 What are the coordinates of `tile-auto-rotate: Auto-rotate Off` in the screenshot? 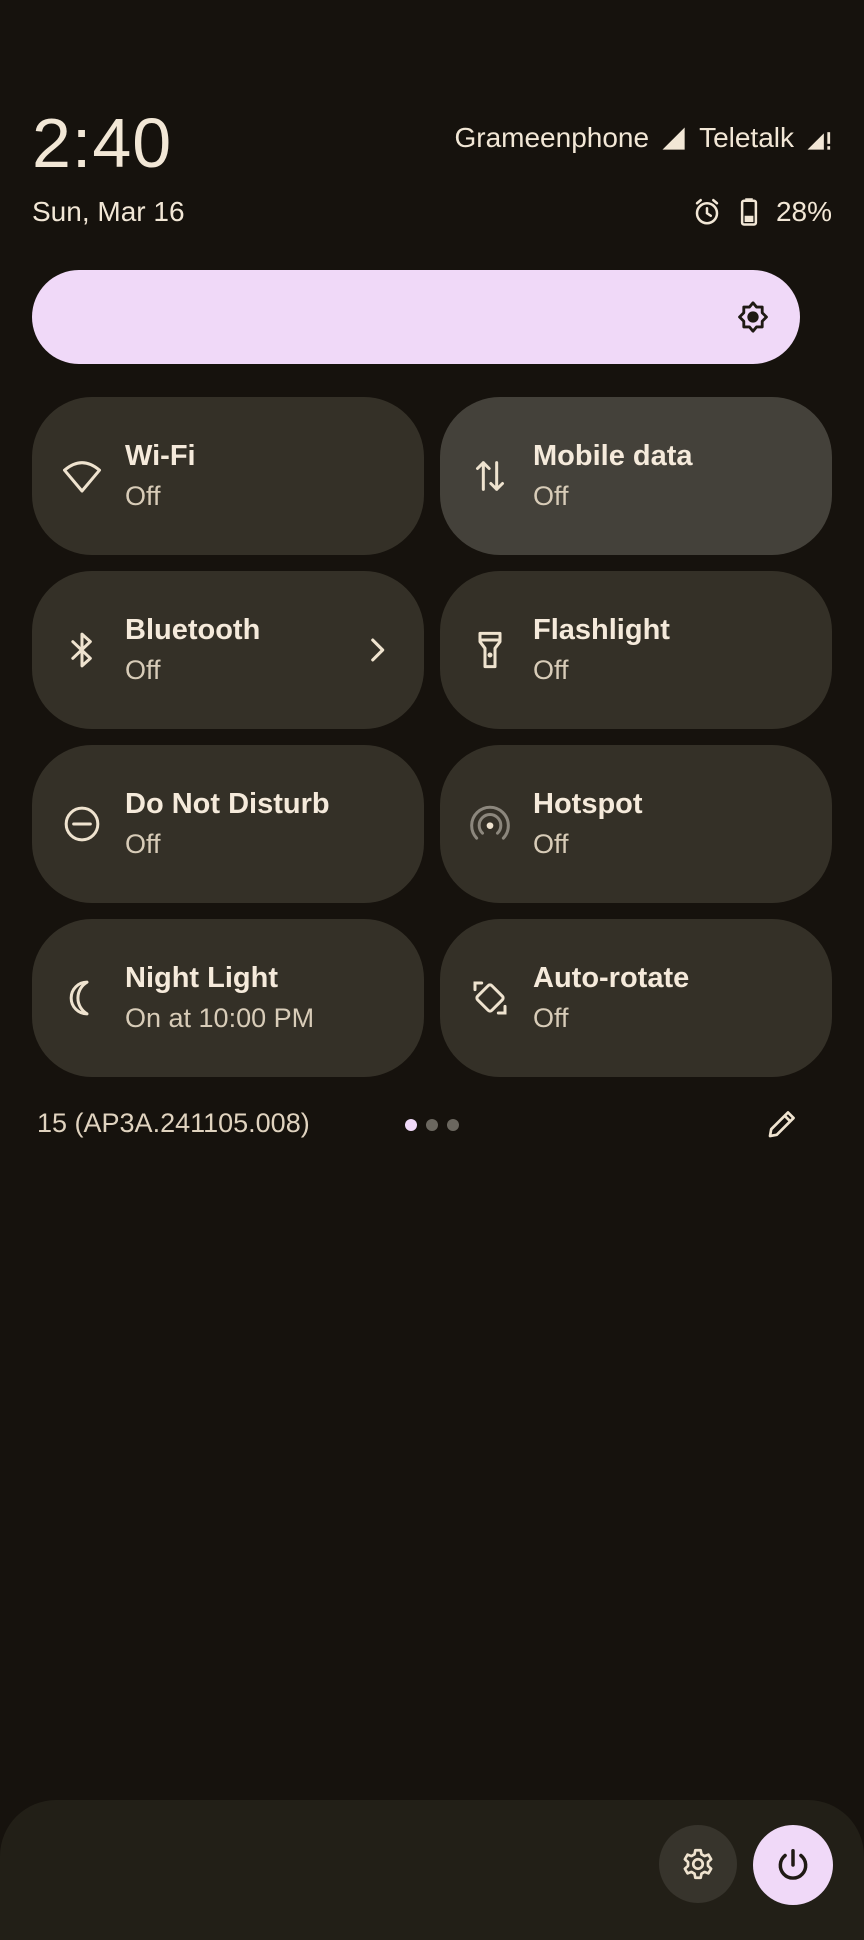 It's located at (636, 998).